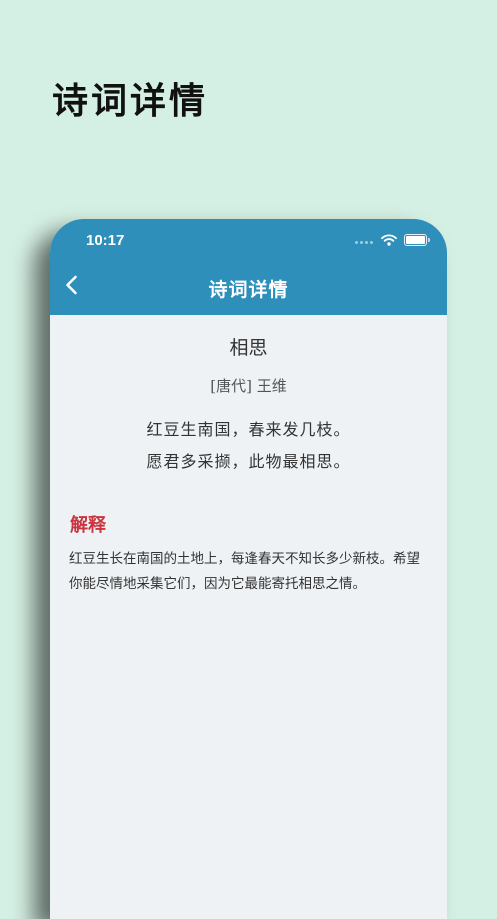 The width and height of the screenshot is (497, 919). What do you see at coordinates (248, 267) in the screenshot?
I see `app-bar: 10:17 诗词详情` at bounding box center [248, 267].